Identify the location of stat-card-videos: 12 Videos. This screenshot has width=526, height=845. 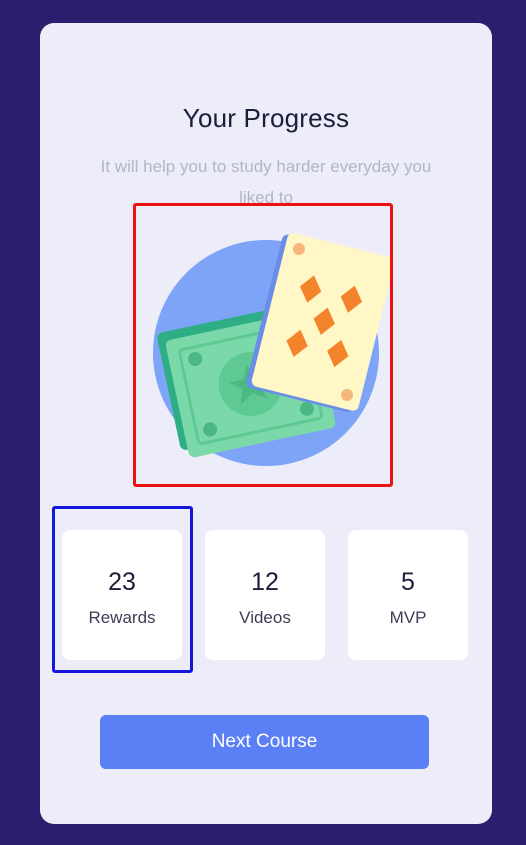
(265, 595).